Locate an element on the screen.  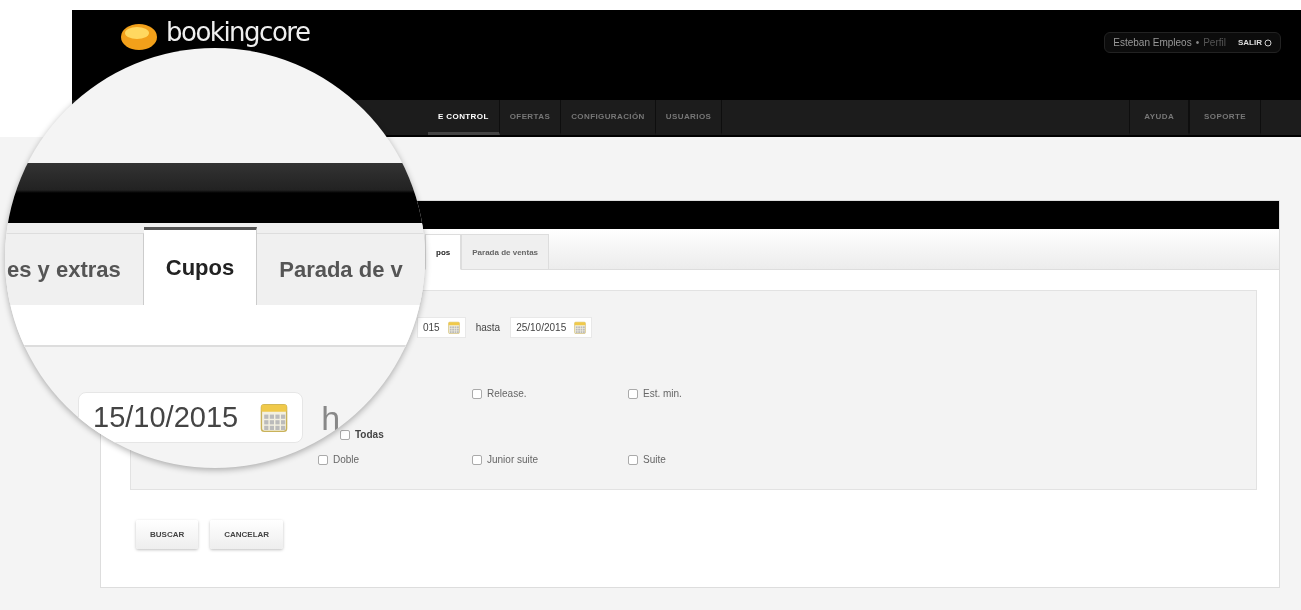
checkbox-option: Suite is located at coordinates (647, 460).